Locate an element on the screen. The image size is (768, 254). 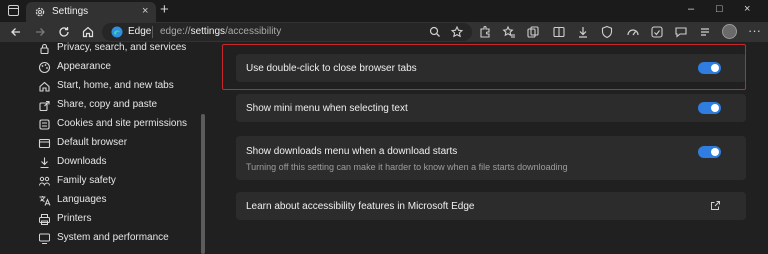
share-icon is located at coordinates (44, 106).